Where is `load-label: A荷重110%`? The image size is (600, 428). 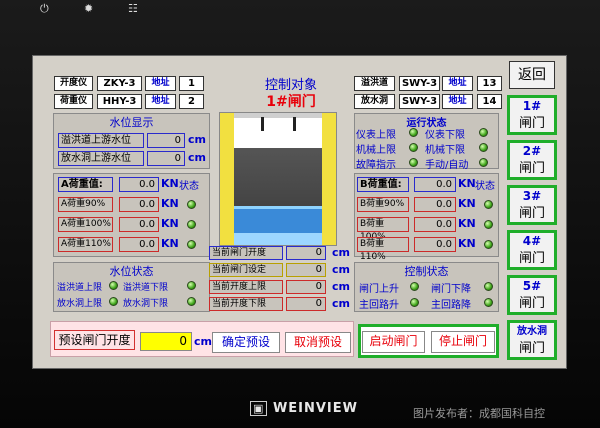
load-label: A荷重110% is located at coordinates (85, 244).